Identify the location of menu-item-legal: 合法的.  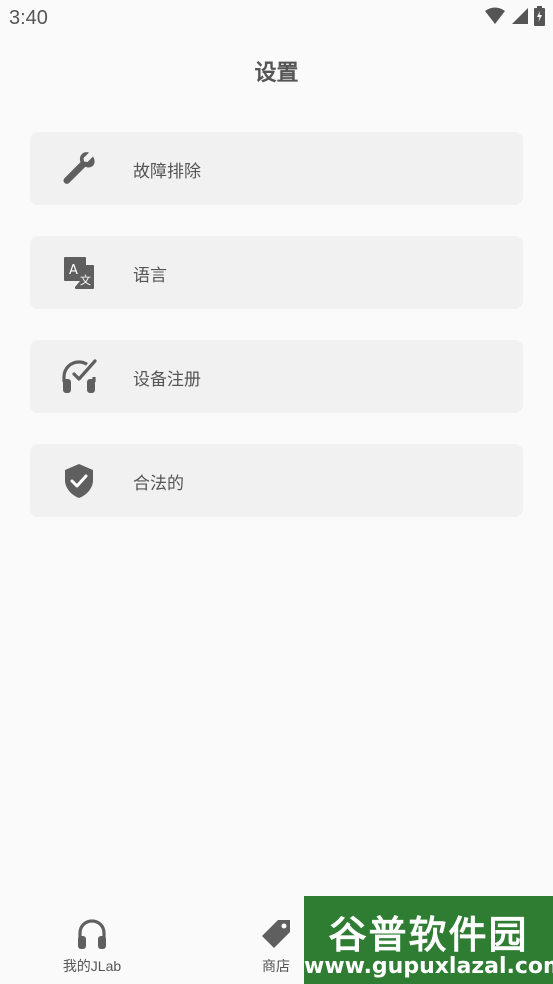
(276, 480).